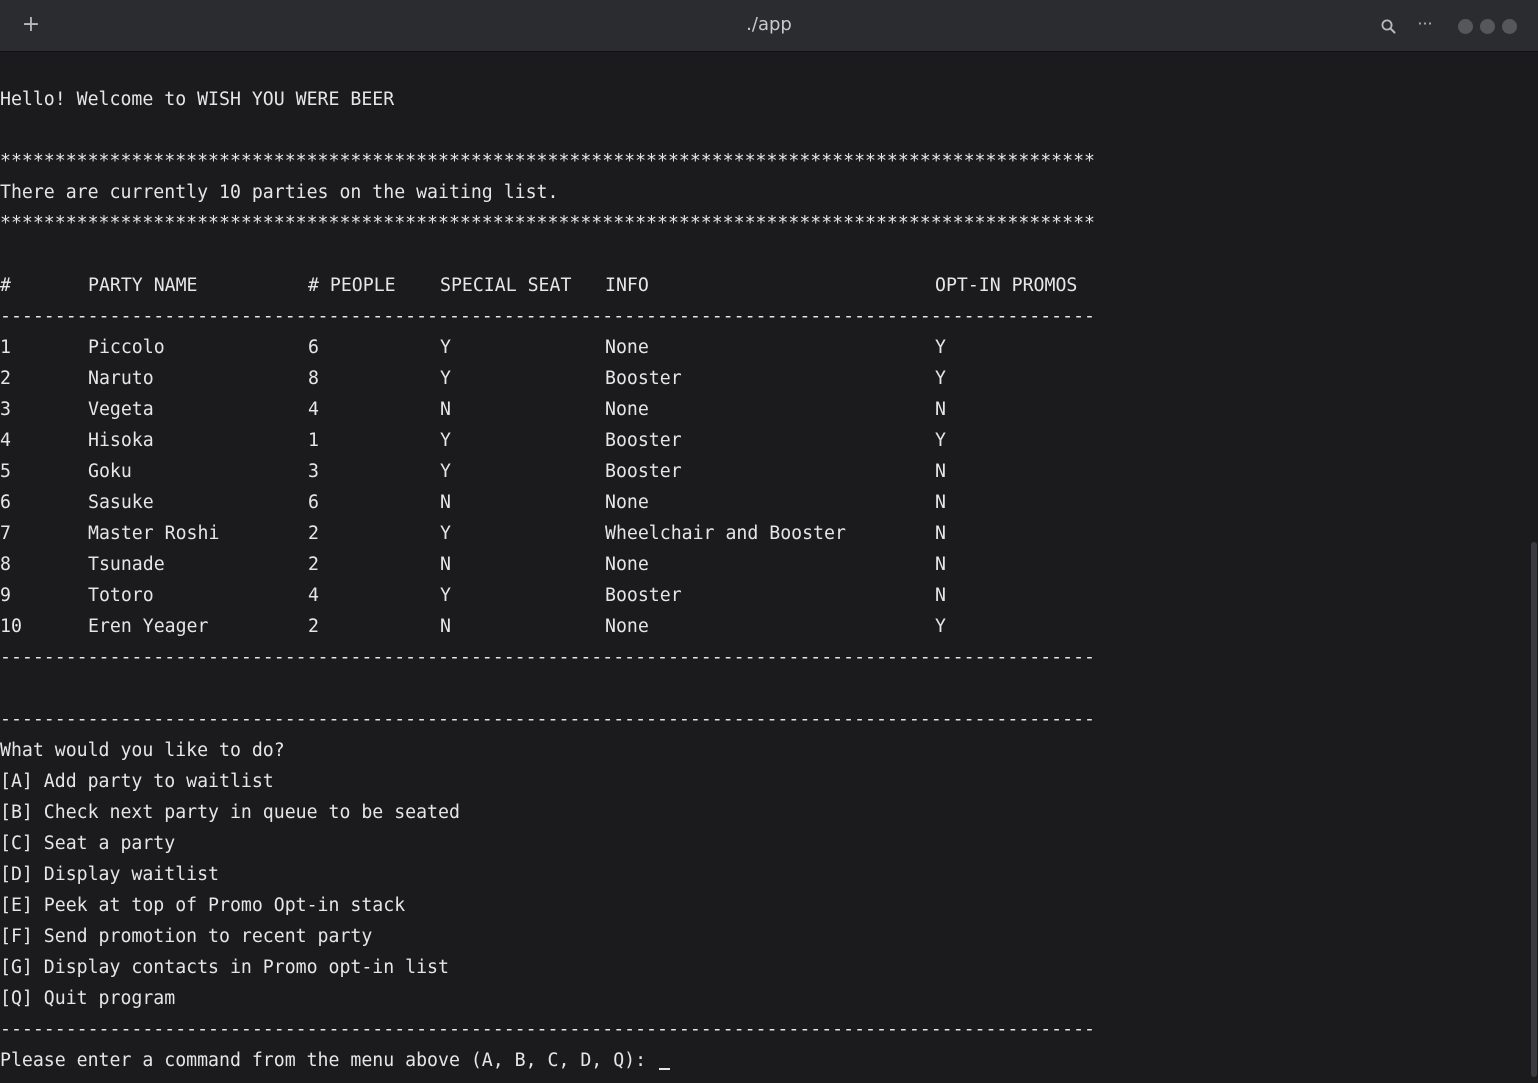  I want to click on menu-item: [Q] Quit program, so click(88, 998).